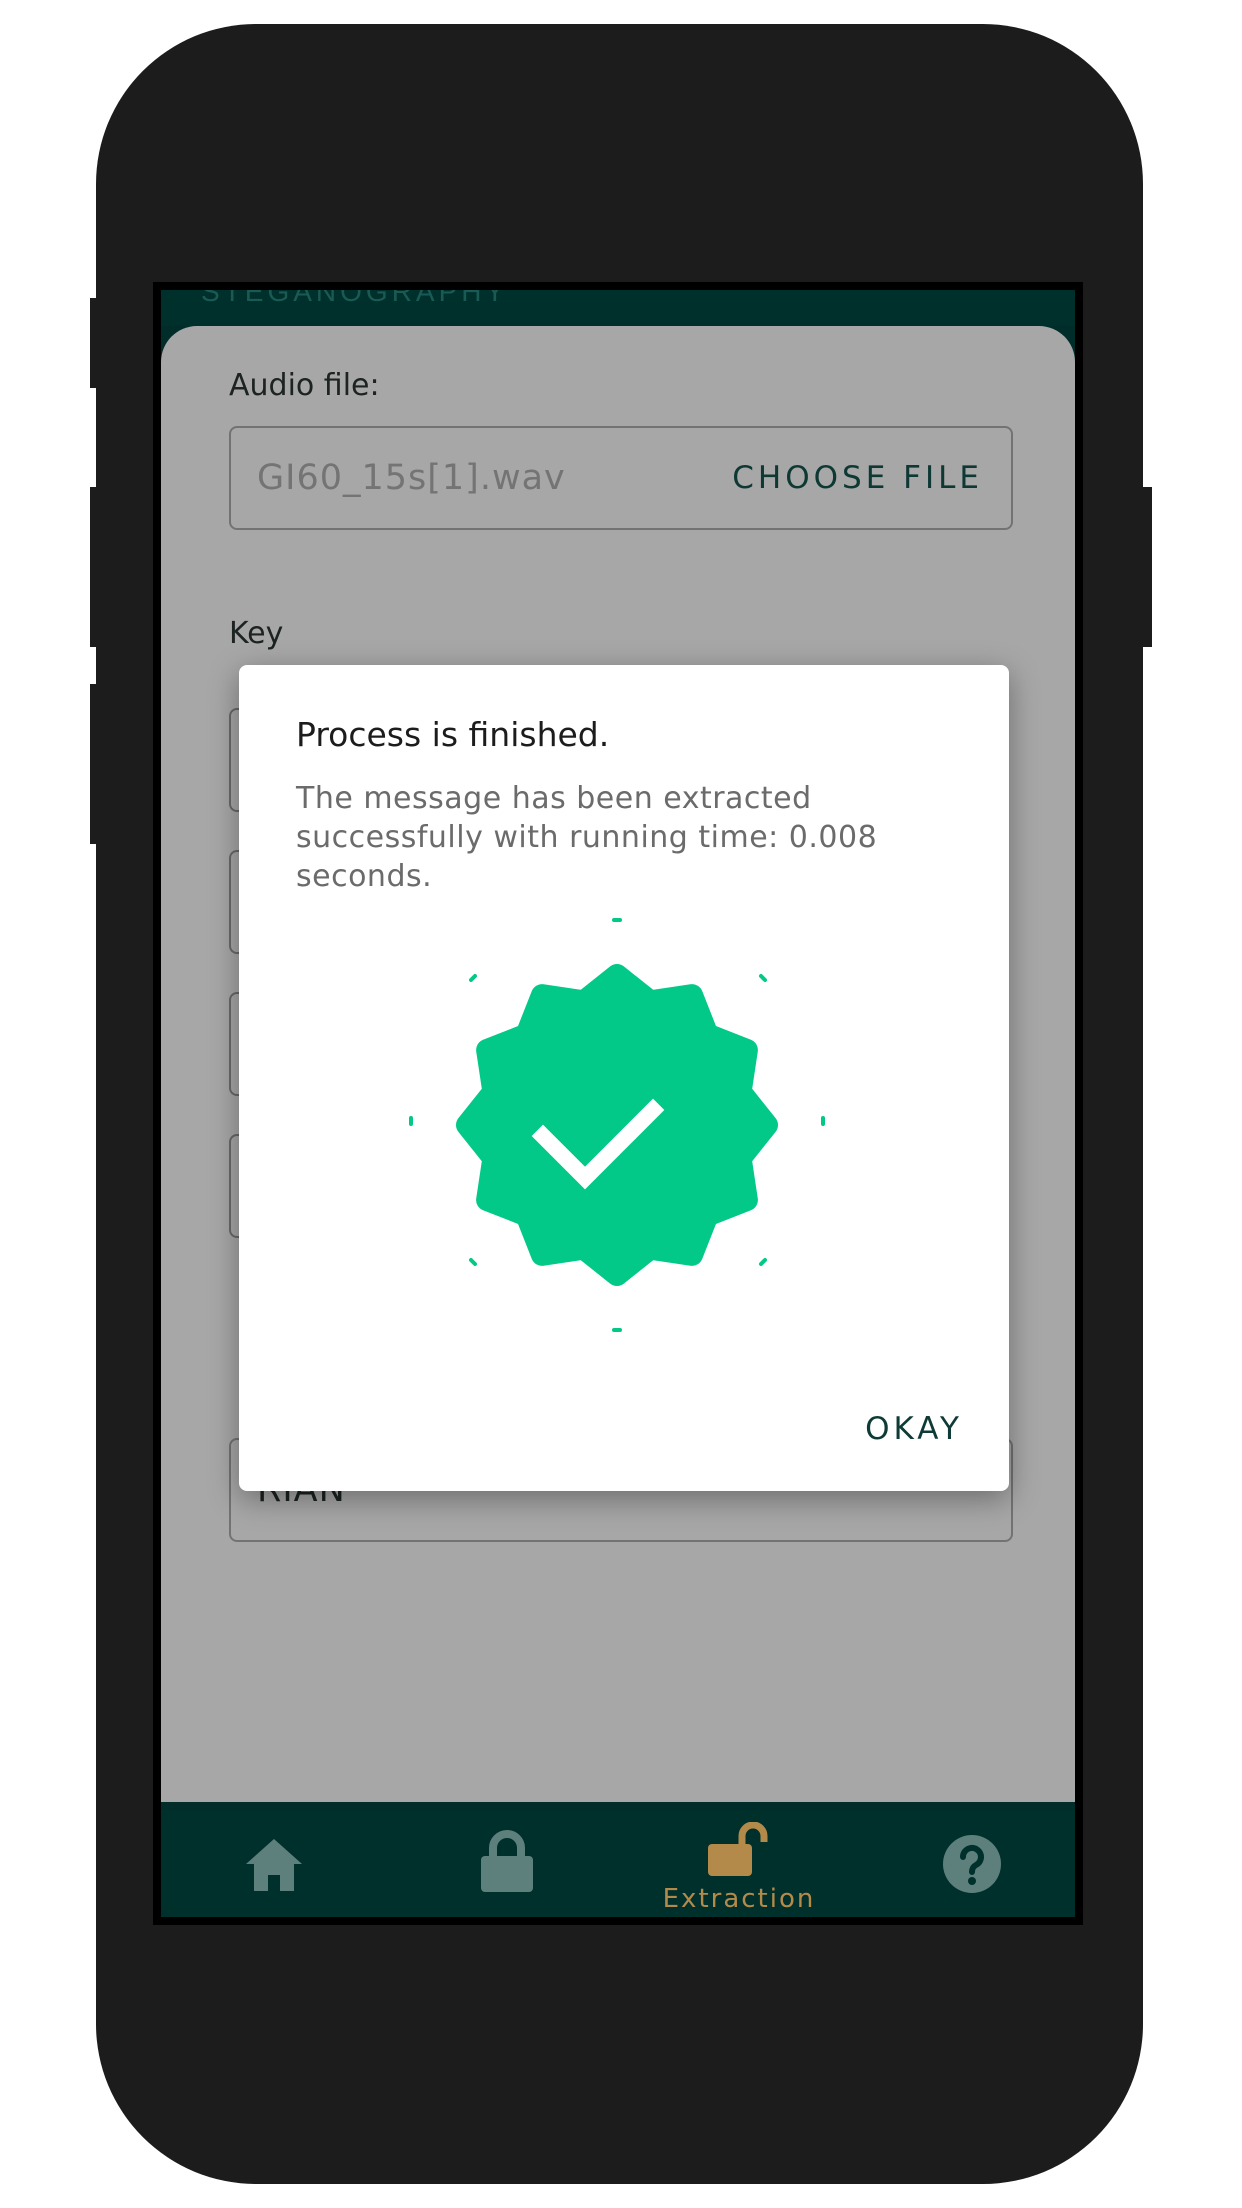 The image size is (1242, 2208). I want to click on unlock-icon, so click(738, 1849).